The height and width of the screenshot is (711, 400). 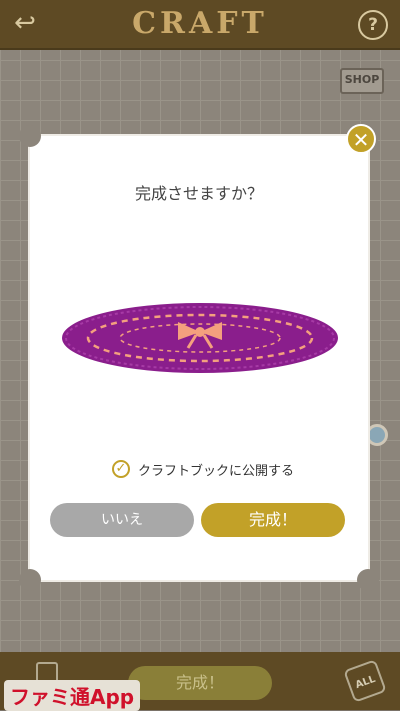 What do you see at coordinates (30, 580) in the screenshot?
I see `dialog-corner` at bounding box center [30, 580].